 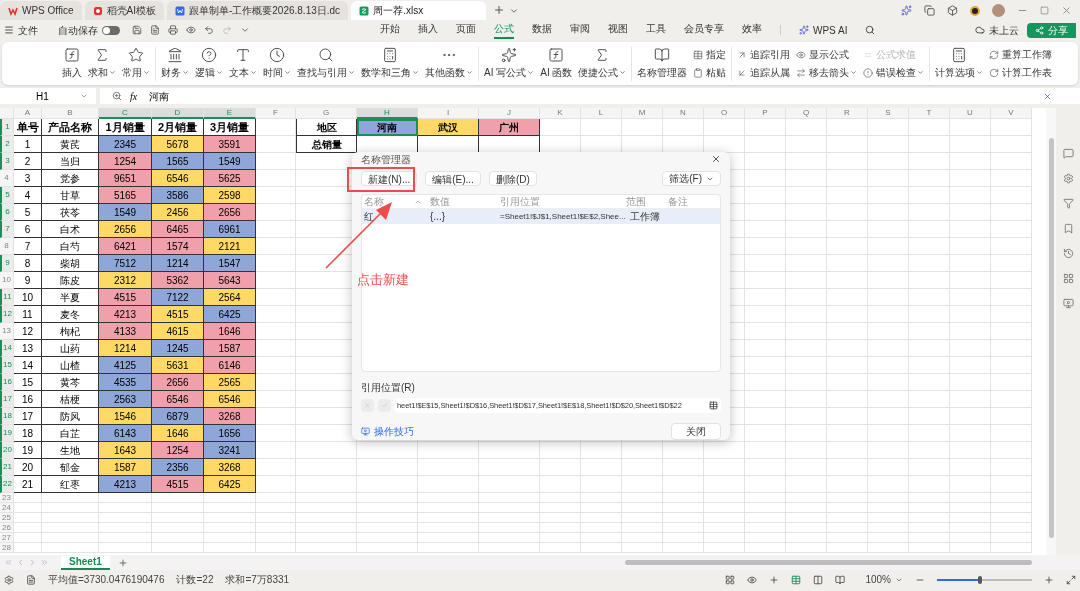 I want to click on ribbon-tab: 页面, so click(x=466, y=30).